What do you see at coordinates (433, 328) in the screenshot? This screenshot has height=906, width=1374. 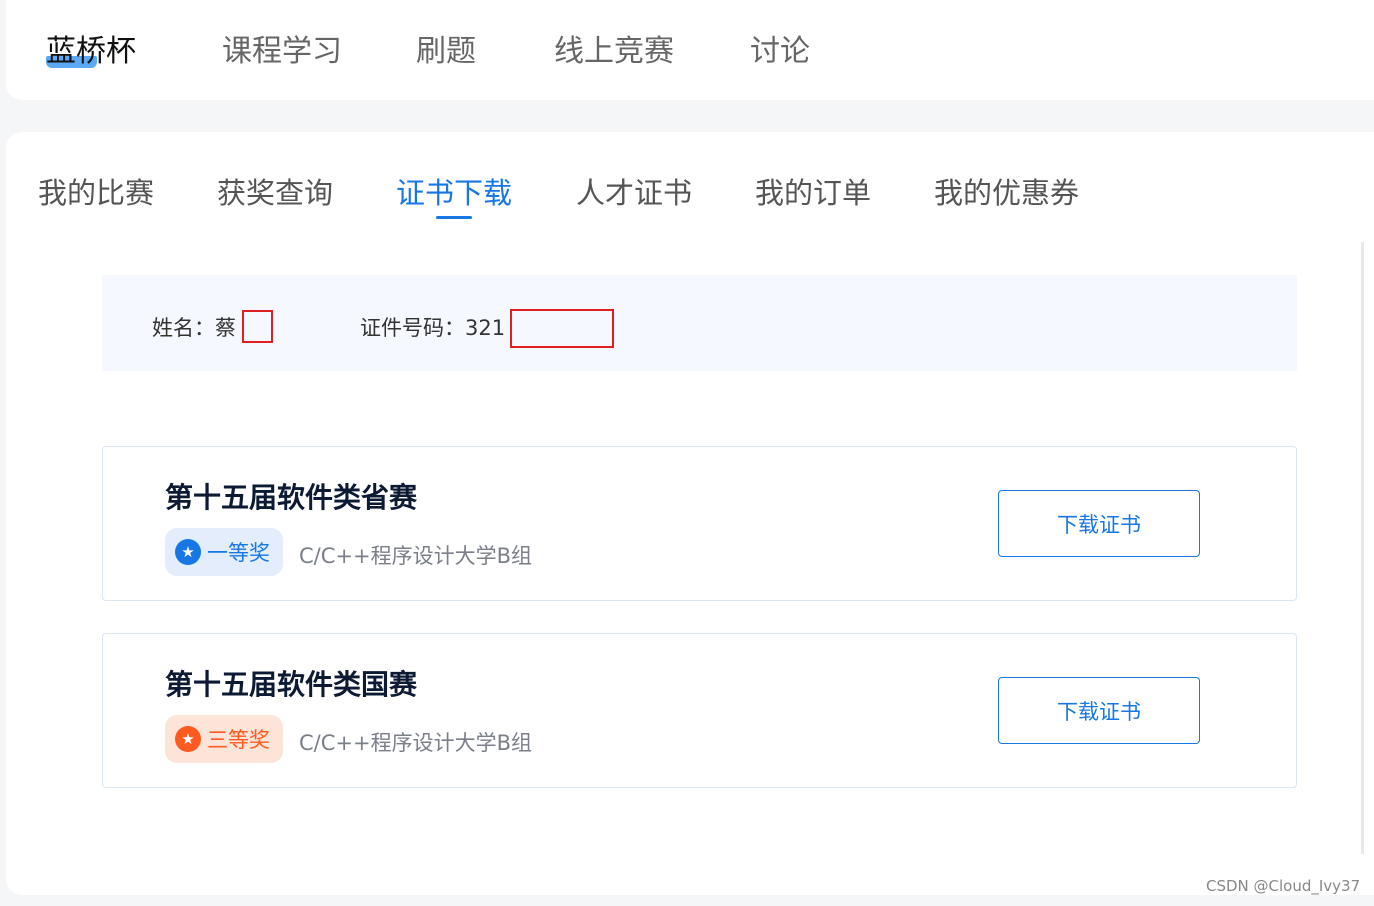 I see `id-number-label: 证件号码：321` at bounding box center [433, 328].